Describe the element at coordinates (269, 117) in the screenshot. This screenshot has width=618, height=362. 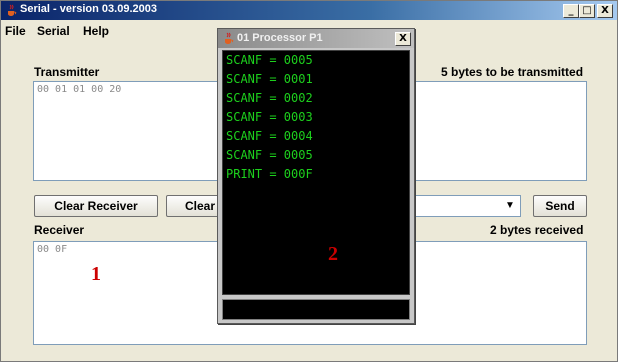
I see `console-line: SCANF = 0003` at that location.